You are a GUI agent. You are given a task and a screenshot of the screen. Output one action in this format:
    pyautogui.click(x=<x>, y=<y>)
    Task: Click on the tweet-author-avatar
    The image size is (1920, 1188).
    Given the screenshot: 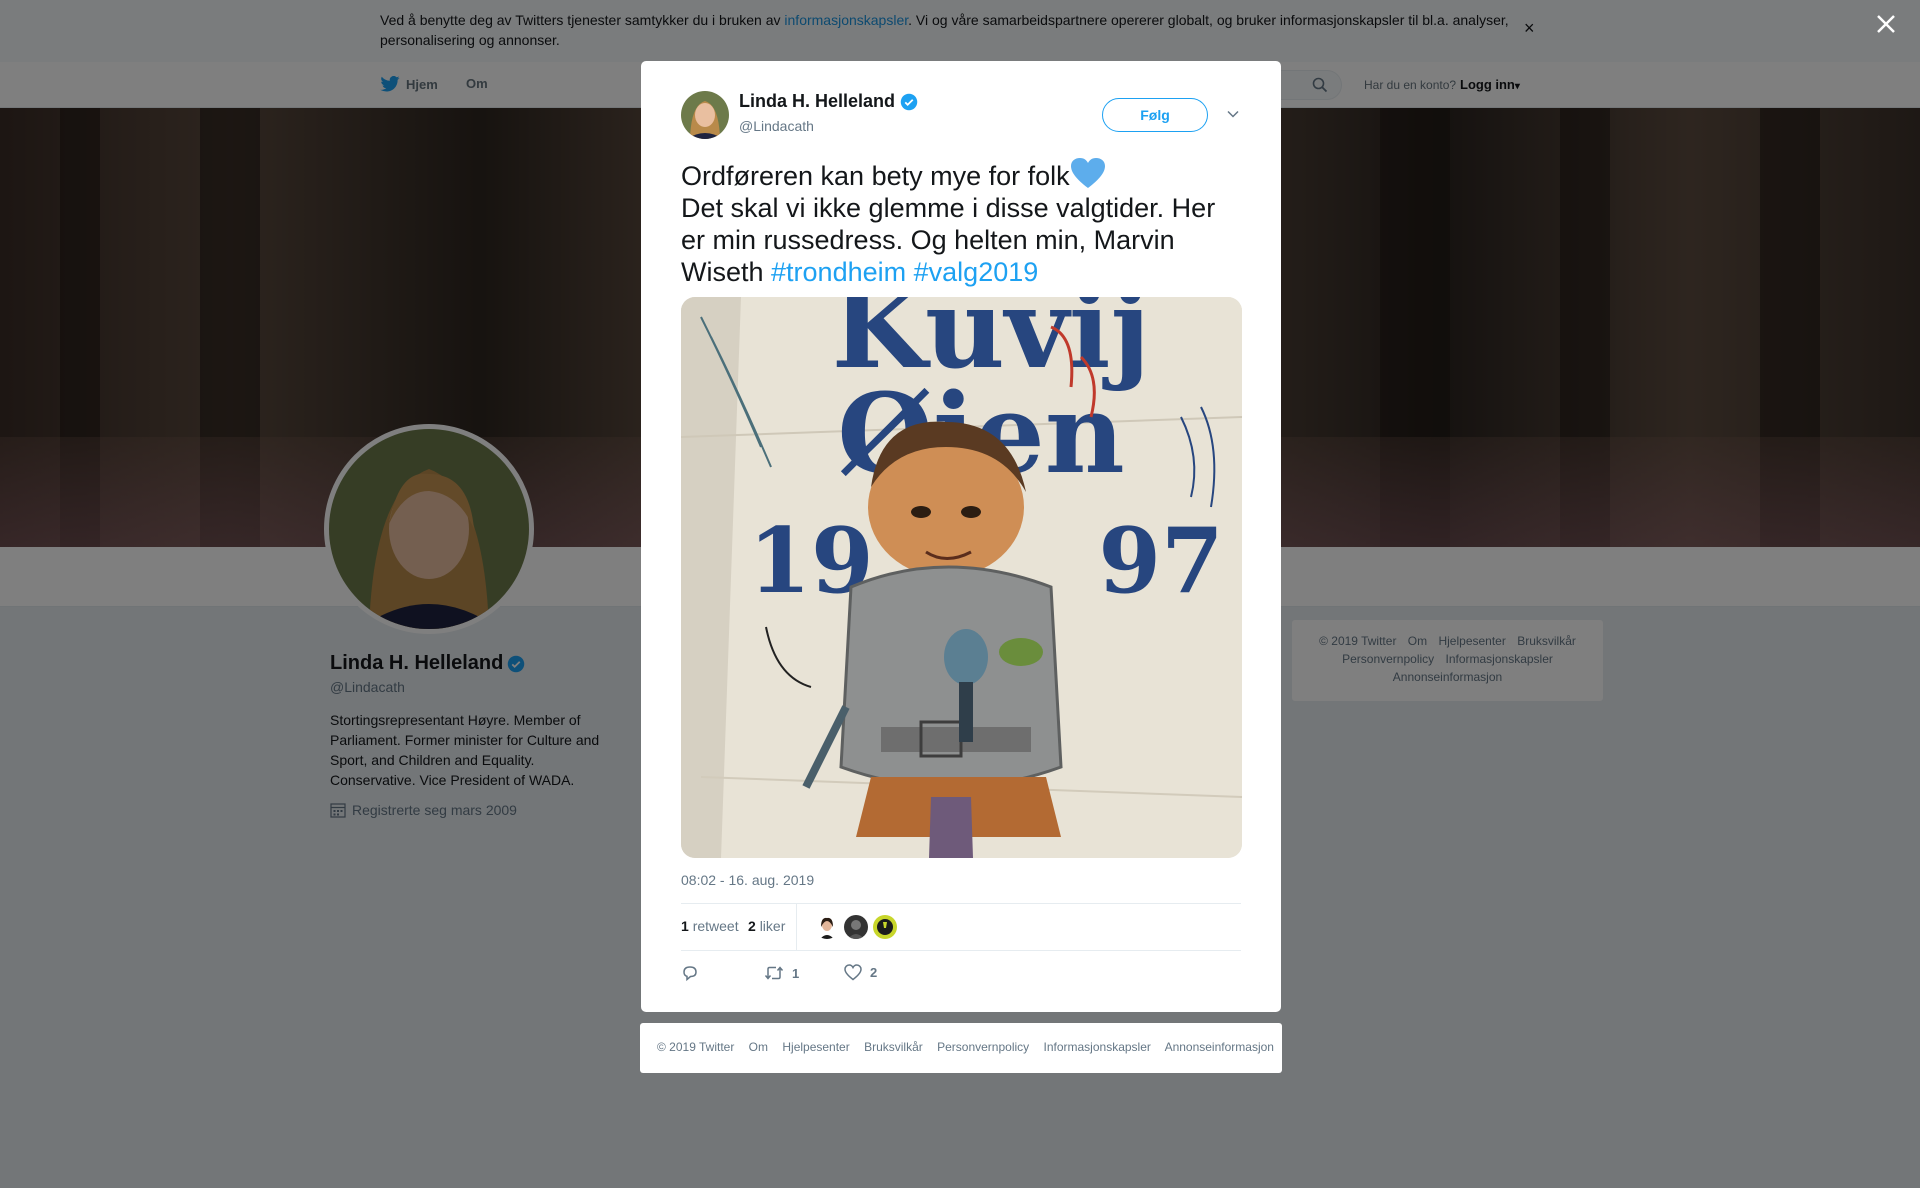 What is the action you would take?
    pyautogui.click(x=705, y=115)
    